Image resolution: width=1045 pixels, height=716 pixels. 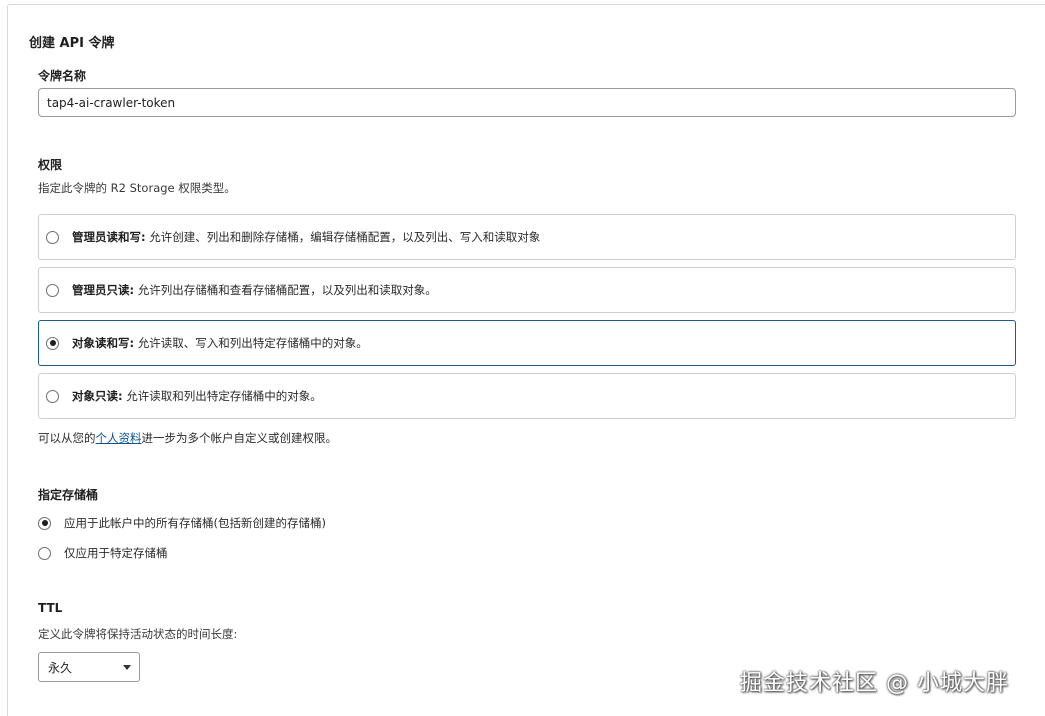 I want to click on permission-option-text: 对象读和写: 允许读取、写入和列出特定存储桶中的对象。, so click(x=220, y=343).